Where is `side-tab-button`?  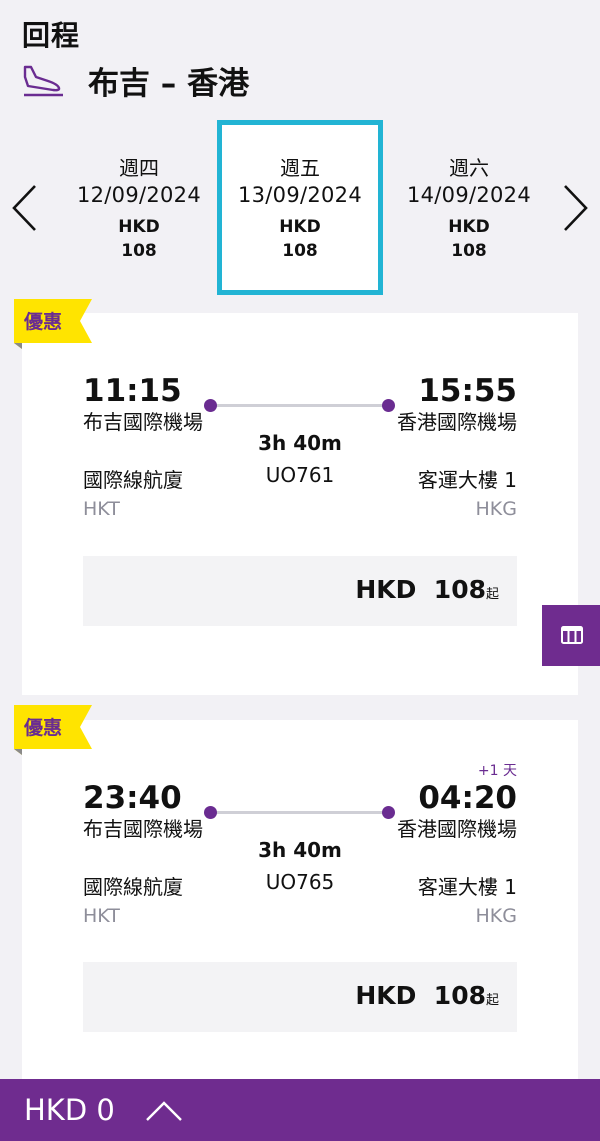 side-tab-button is located at coordinates (571, 635).